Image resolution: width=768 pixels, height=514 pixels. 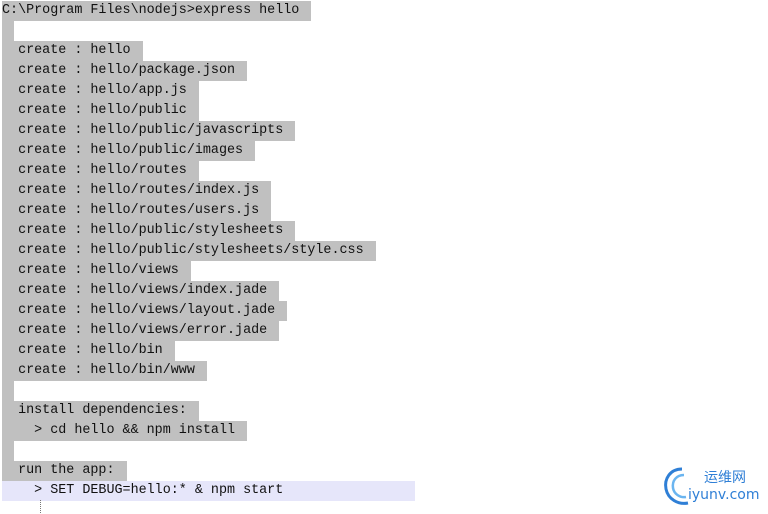 What do you see at coordinates (237, 51) in the screenshot?
I see `create-line: create : hello` at bounding box center [237, 51].